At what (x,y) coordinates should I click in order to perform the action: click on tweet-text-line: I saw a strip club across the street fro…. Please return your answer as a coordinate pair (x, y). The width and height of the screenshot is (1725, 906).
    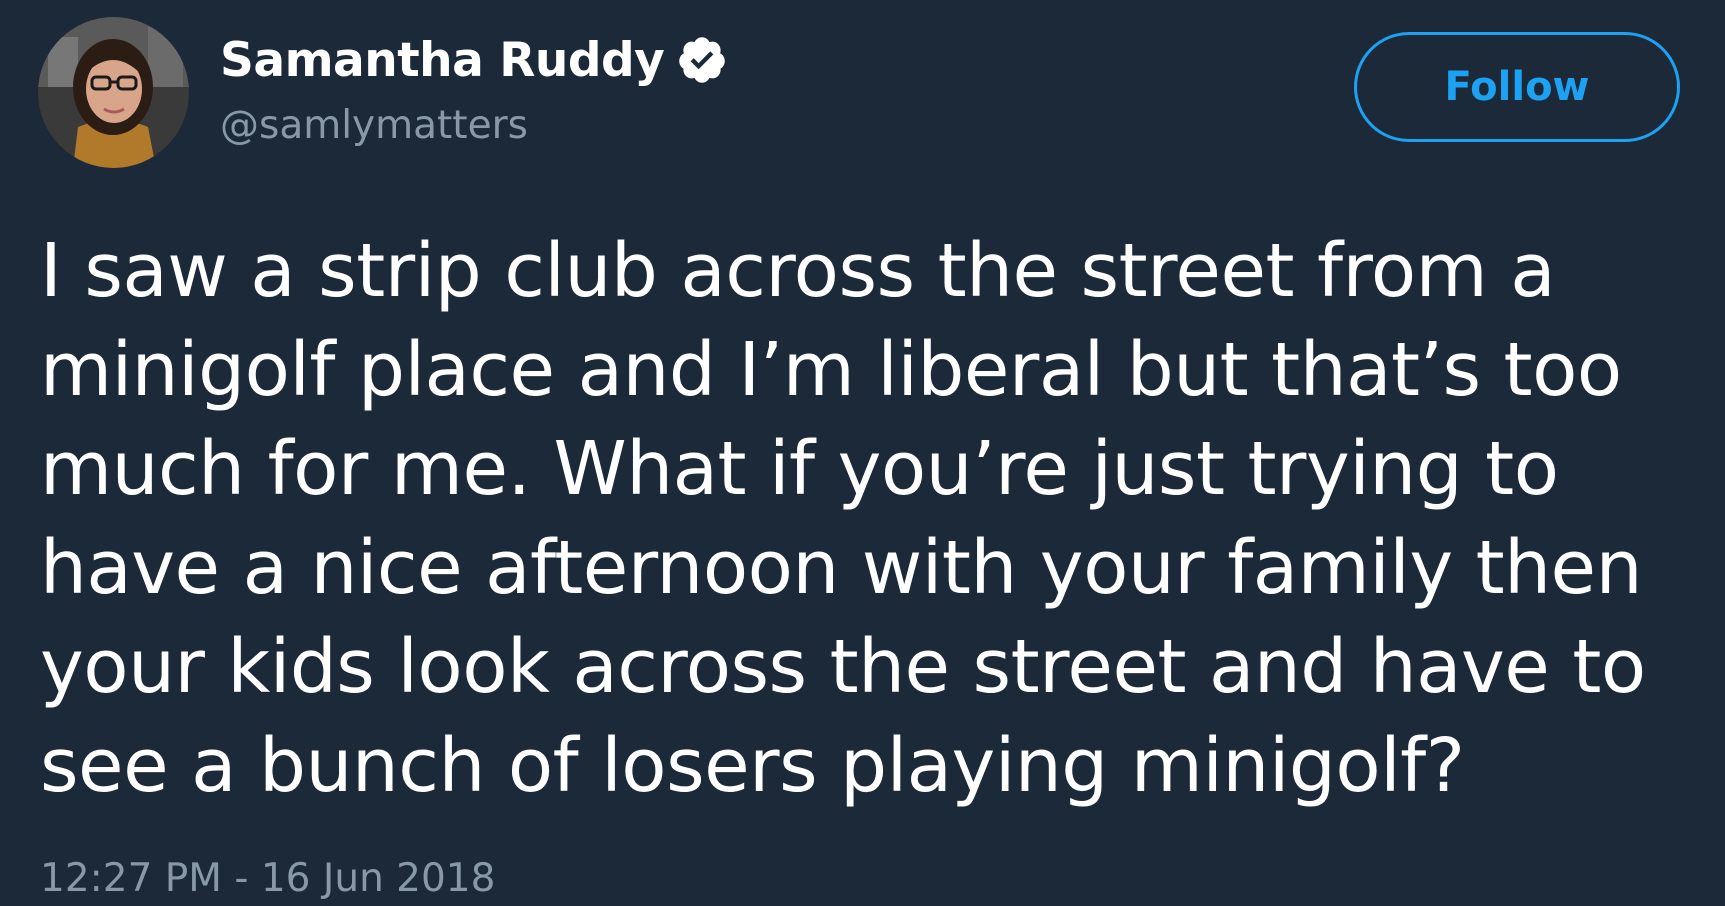
    Looking at the image, I should click on (798, 271).